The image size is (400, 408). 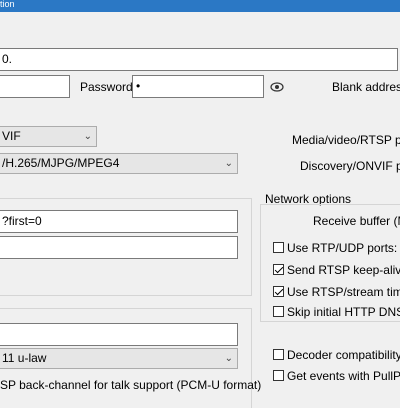 What do you see at coordinates (119, 358) in the screenshot?
I see `audio-codec-select: 11 u-law ⌄` at bounding box center [119, 358].